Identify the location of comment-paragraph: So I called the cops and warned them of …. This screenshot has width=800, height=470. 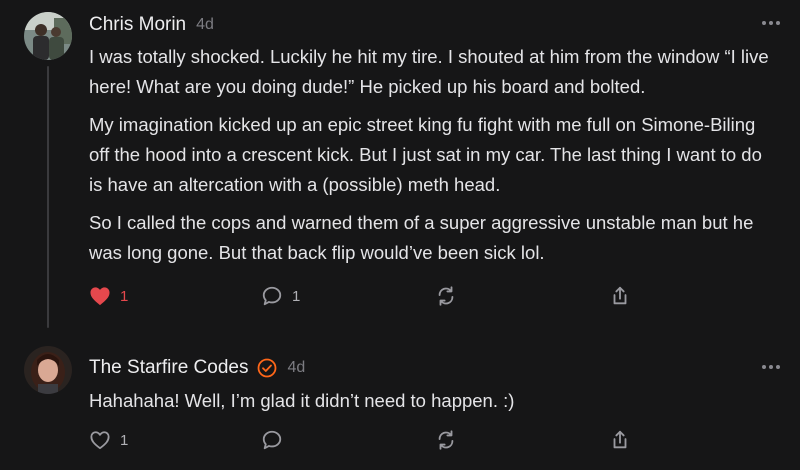
(421, 237).